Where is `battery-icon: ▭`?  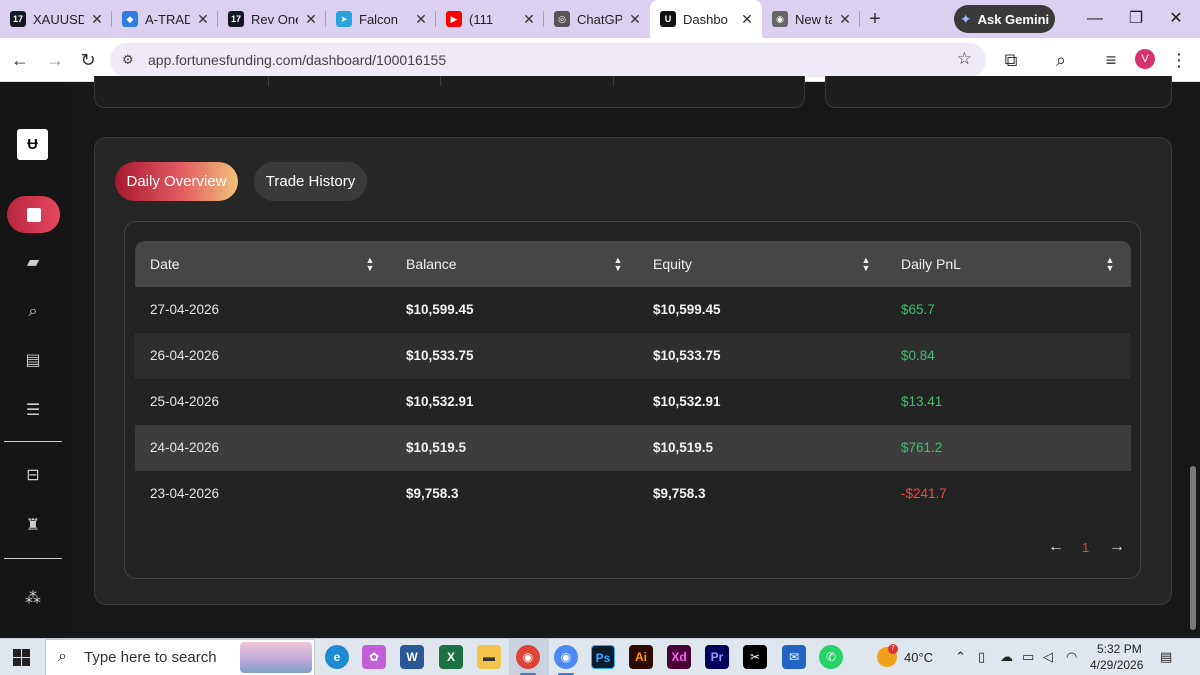
battery-icon: ▭ is located at coordinates (1028, 657).